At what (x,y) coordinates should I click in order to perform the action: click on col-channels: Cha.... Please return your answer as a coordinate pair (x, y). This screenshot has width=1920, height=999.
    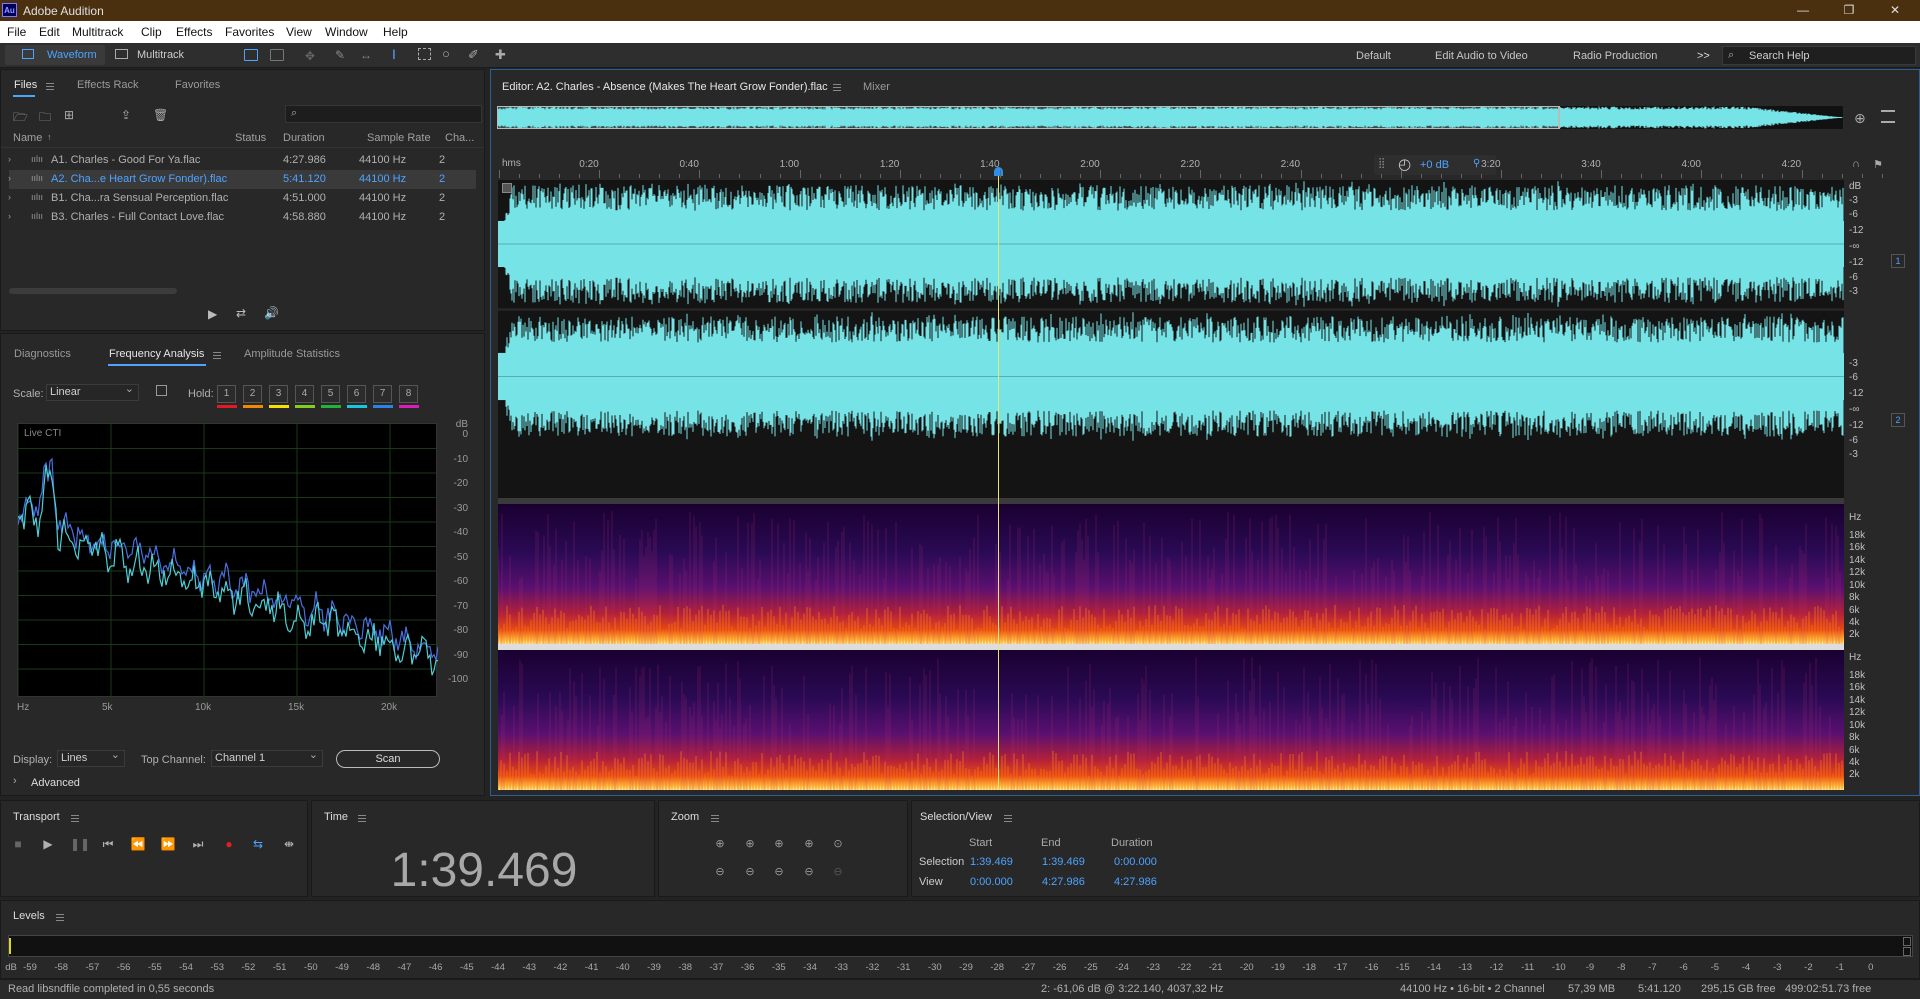
    Looking at the image, I should click on (459, 138).